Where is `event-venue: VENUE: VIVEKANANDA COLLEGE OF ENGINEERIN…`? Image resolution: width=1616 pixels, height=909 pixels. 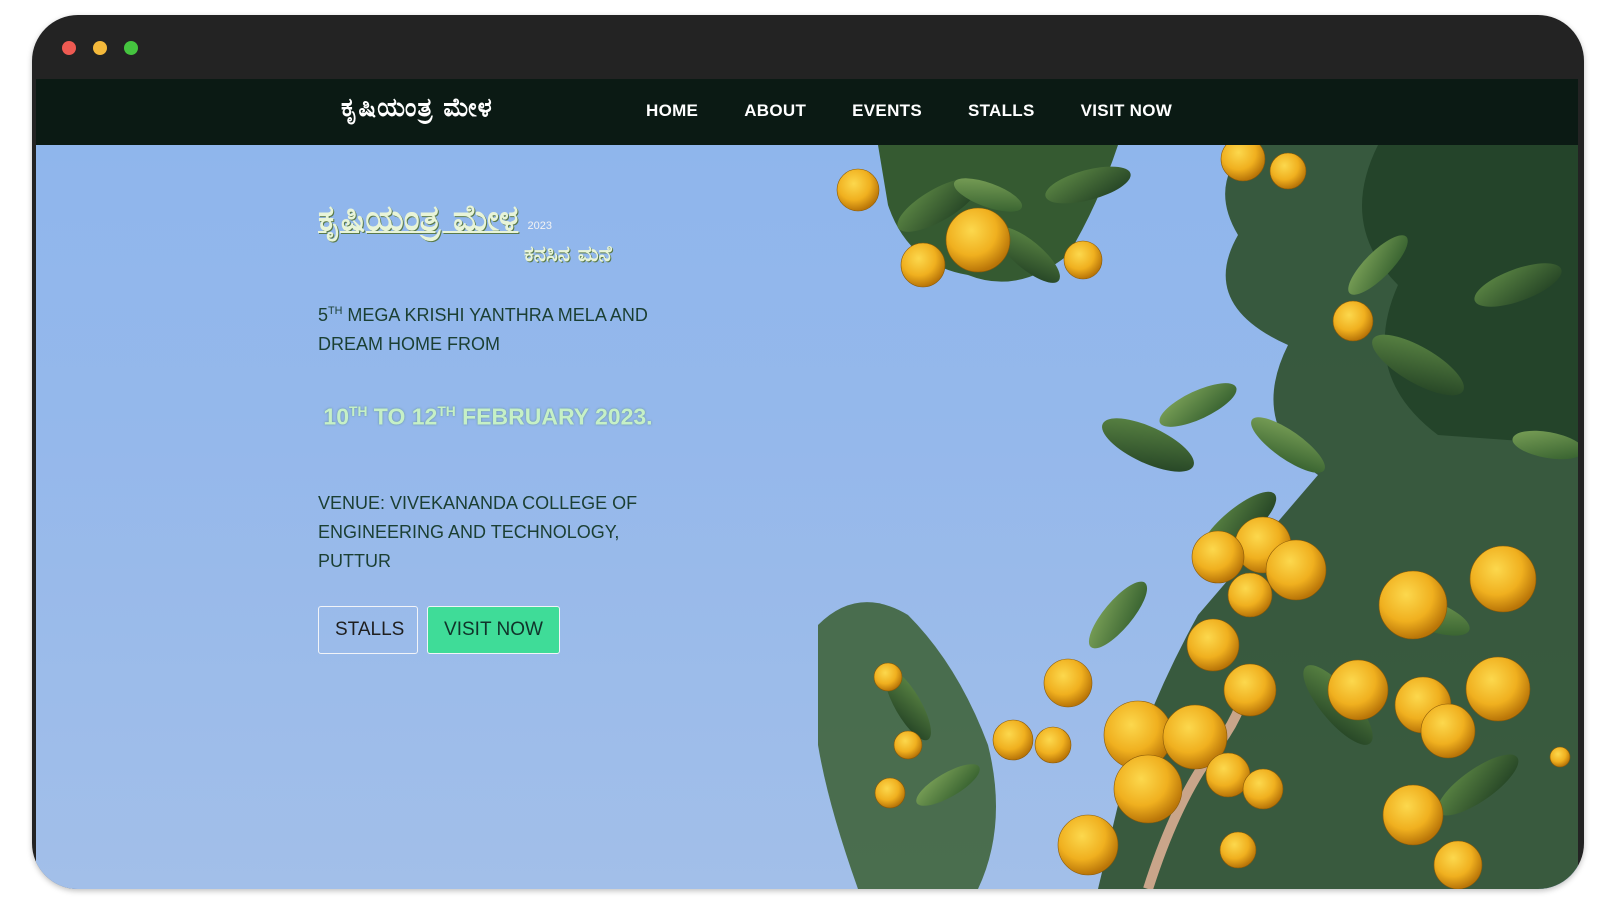
event-venue: VENUE: VIVEKANANDA COLLEGE OF ENGINEERIN… is located at coordinates (478, 532).